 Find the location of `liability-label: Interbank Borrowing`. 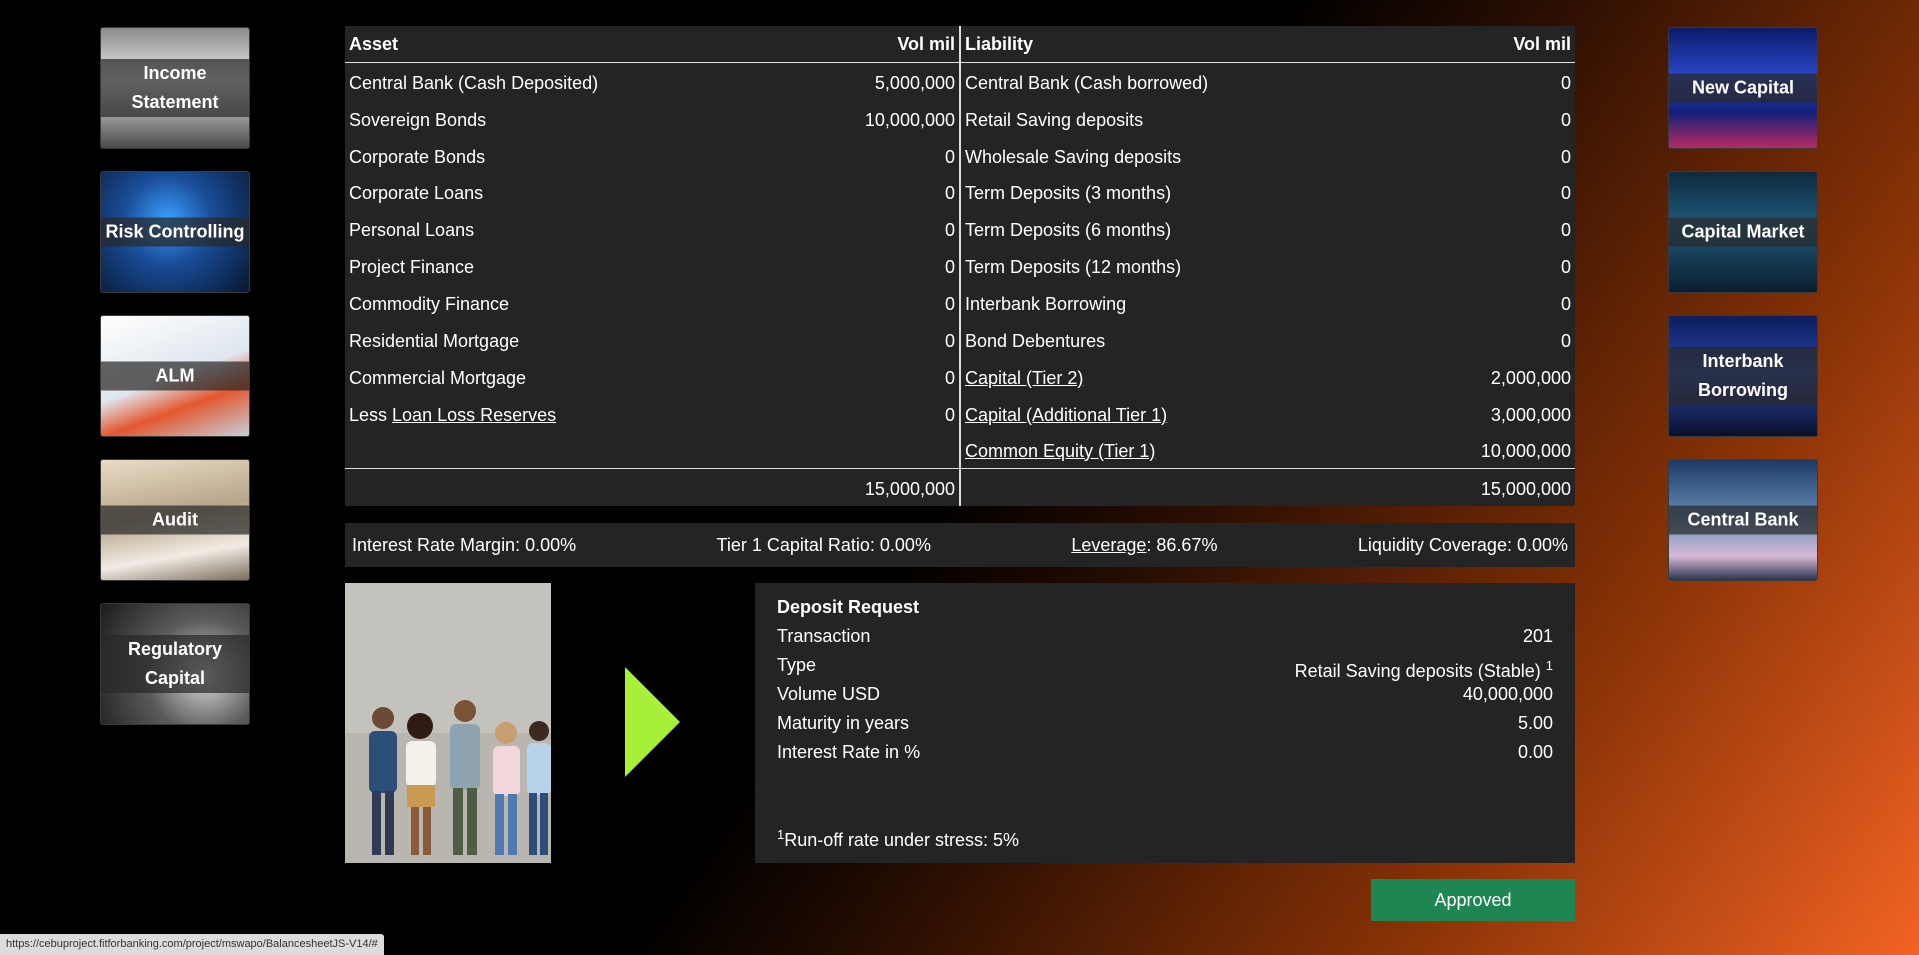

liability-label: Interbank Borrowing is located at coordinates (1046, 303).